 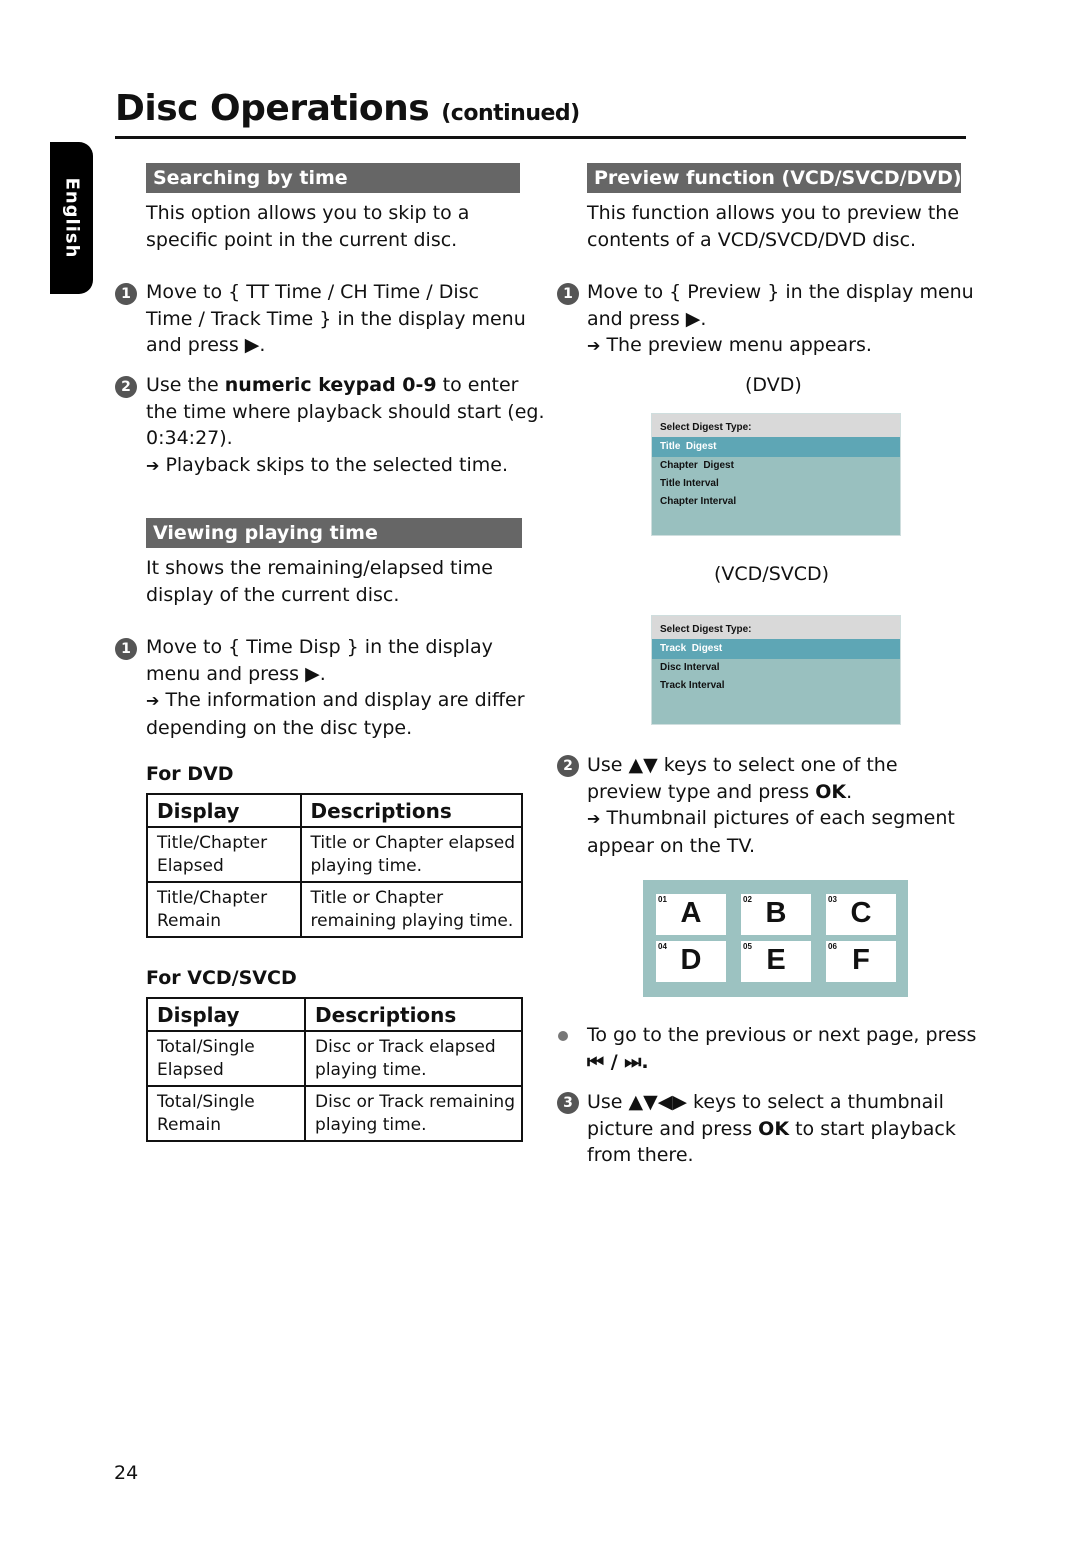 I want to click on table-cell: Total/Single Remain, so click(x=226, y=1113).